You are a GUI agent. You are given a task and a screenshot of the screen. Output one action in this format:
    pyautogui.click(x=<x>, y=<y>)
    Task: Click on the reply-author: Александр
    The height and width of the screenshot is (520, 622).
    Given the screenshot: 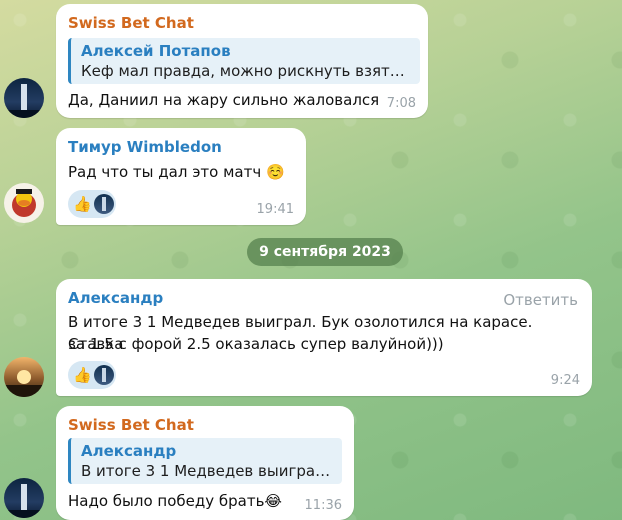 What is the action you would take?
    pyautogui.click(x=129, y=451)
    